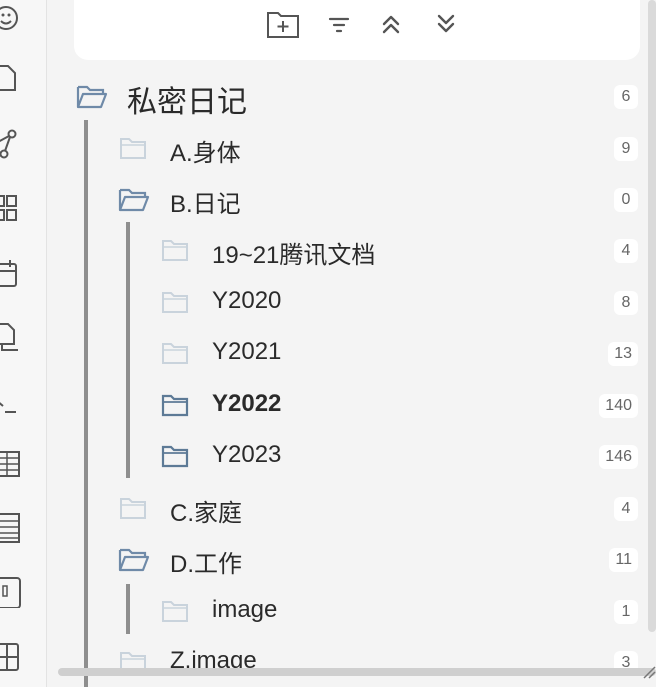 This screenshot has height=687, width=656. What do you see at coordinates (206, 564) in the screenshot?
I see `tree-item-label: D.工作` at bounding box center [206, 564].